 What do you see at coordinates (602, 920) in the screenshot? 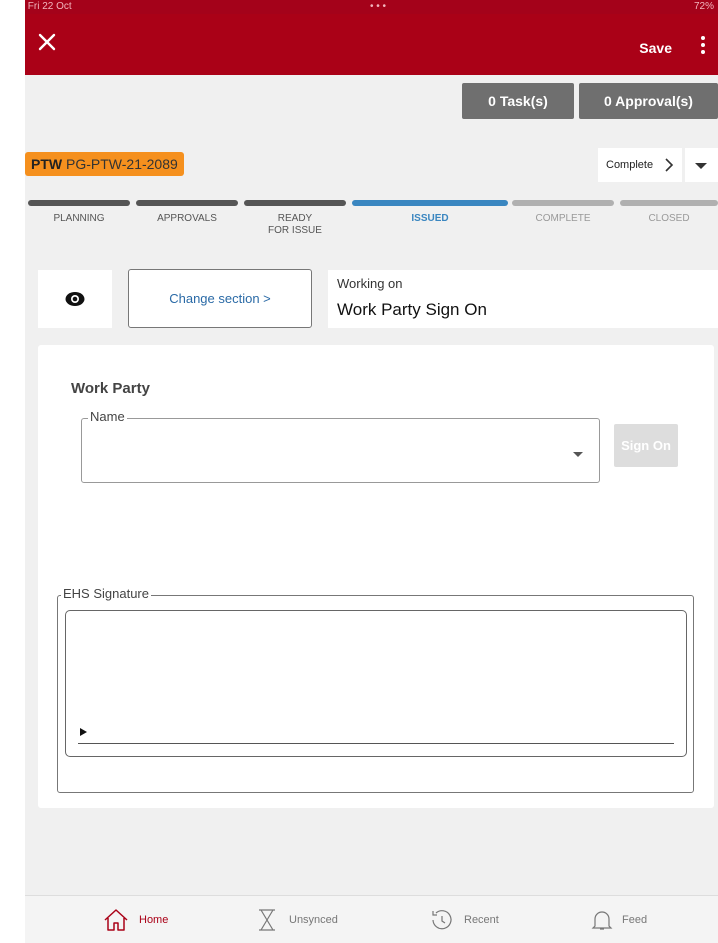
I see `bell-icon` at bounding box center [602, 920].